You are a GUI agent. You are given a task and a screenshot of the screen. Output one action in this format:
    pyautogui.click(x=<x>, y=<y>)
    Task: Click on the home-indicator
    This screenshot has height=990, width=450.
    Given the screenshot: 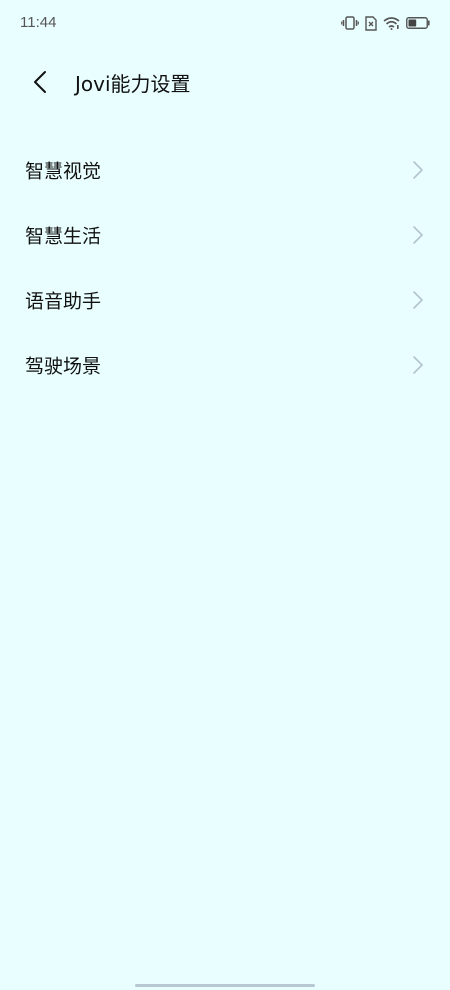 What is the action you would take?
    pyautogui.click(x=225, y=985)
    